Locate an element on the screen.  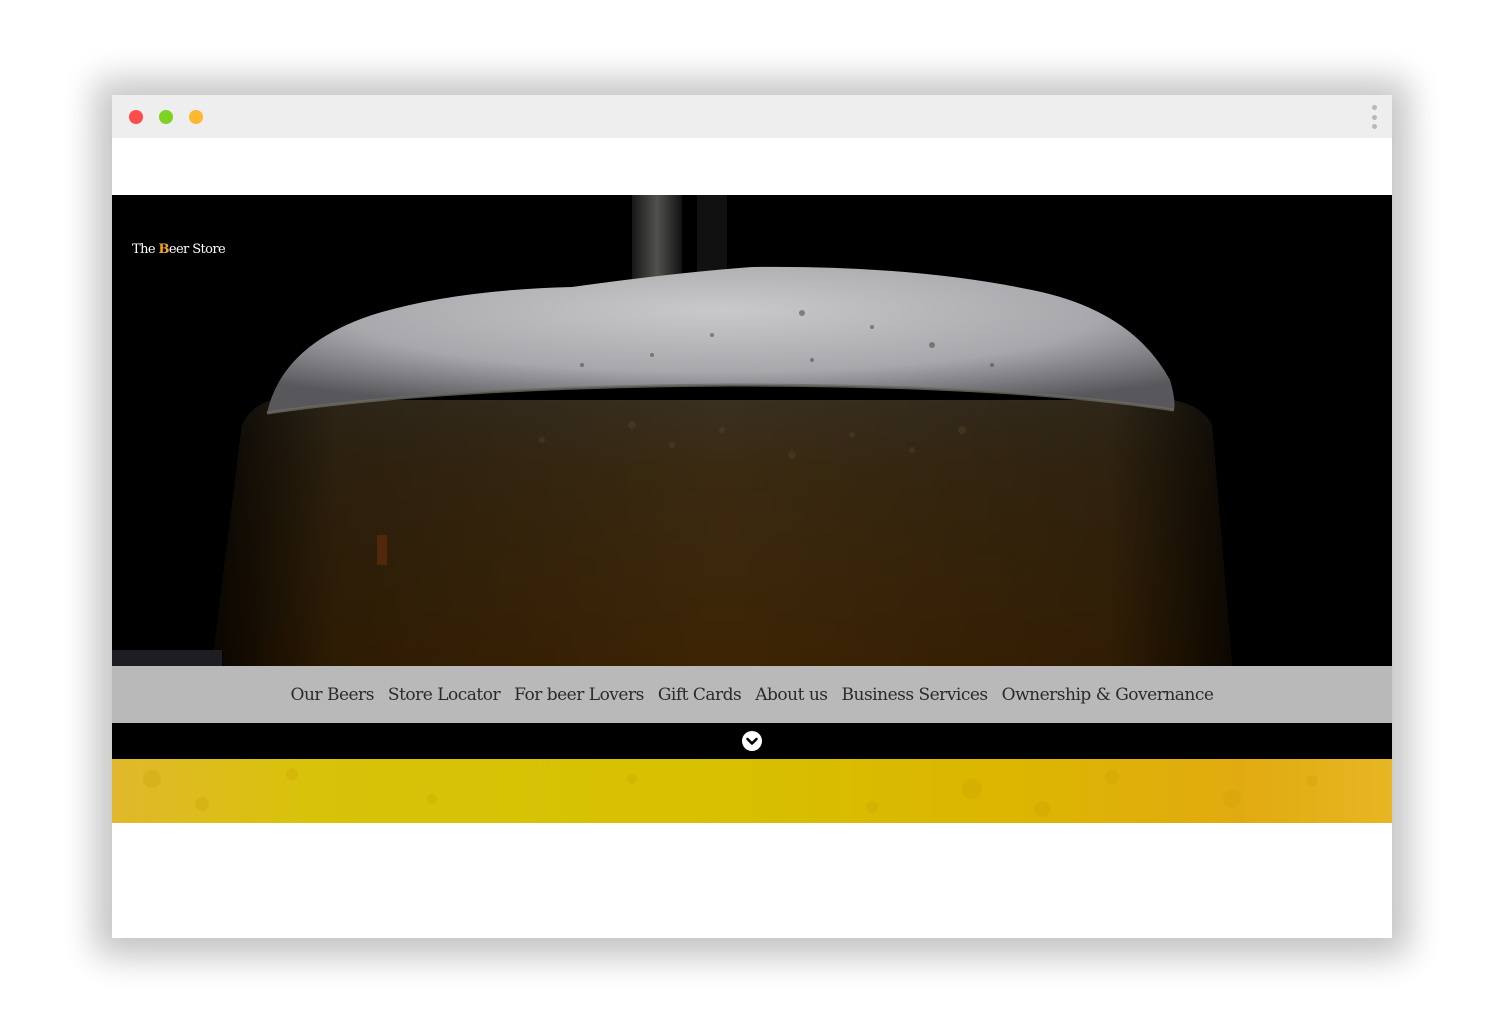
beer-texture-banner is located at coordinates (752, 791).